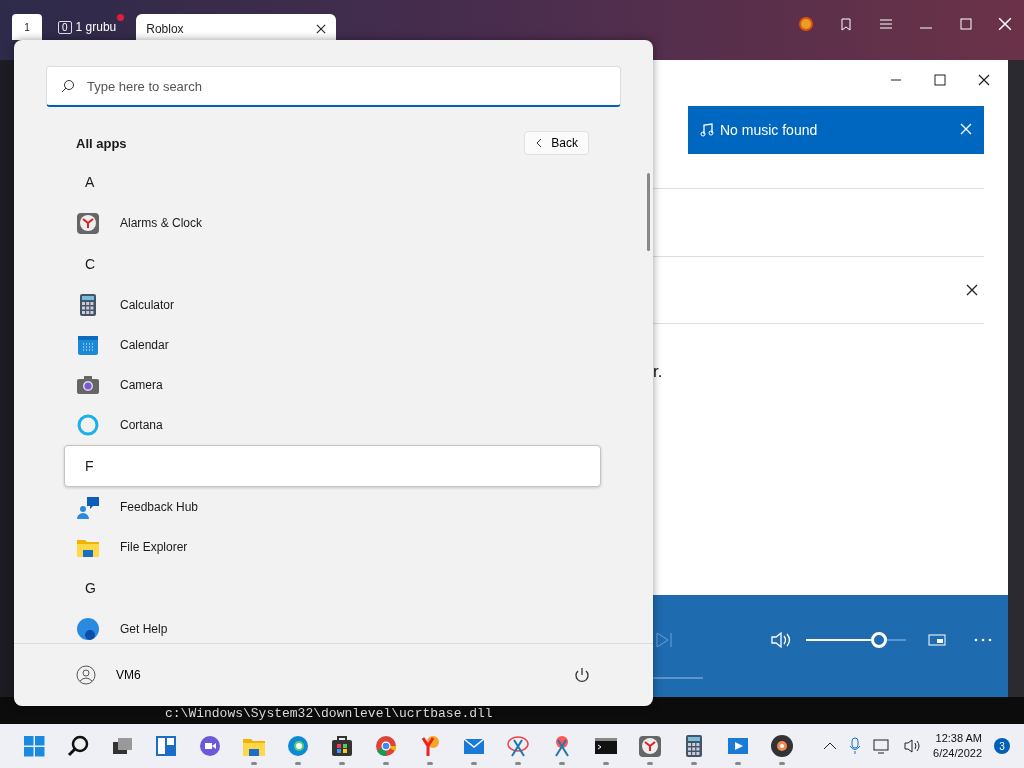 This screenshot has width=1024, height=768. What do you see at coordinates (556, 143) in the screenshot?
I see `back-button: Back` at bounding box center [556, 143].